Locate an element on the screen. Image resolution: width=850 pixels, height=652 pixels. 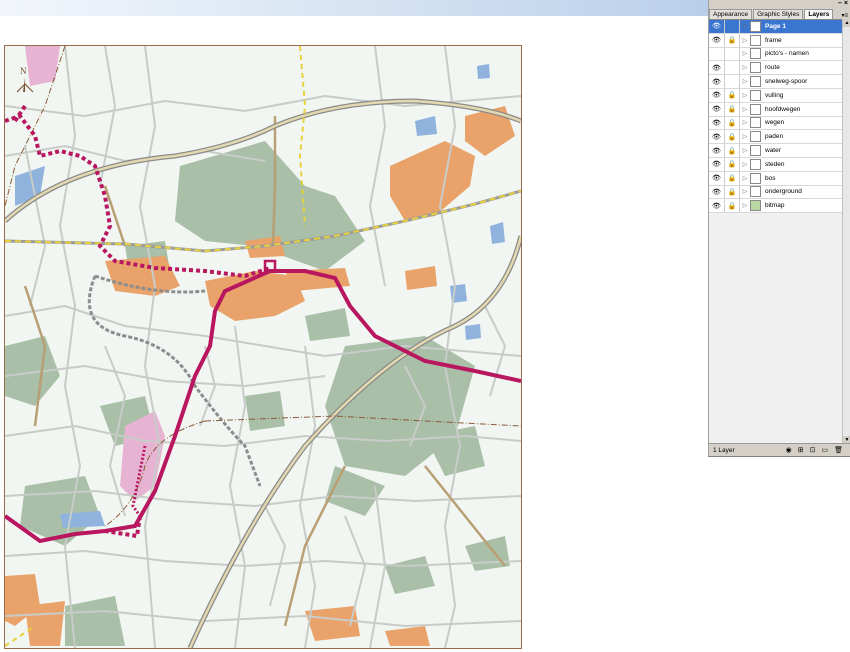
layer-row-hoofdwegen: 👁 🔒 ▷ hoofdwegen ○ is located at coordinates (779, 109).